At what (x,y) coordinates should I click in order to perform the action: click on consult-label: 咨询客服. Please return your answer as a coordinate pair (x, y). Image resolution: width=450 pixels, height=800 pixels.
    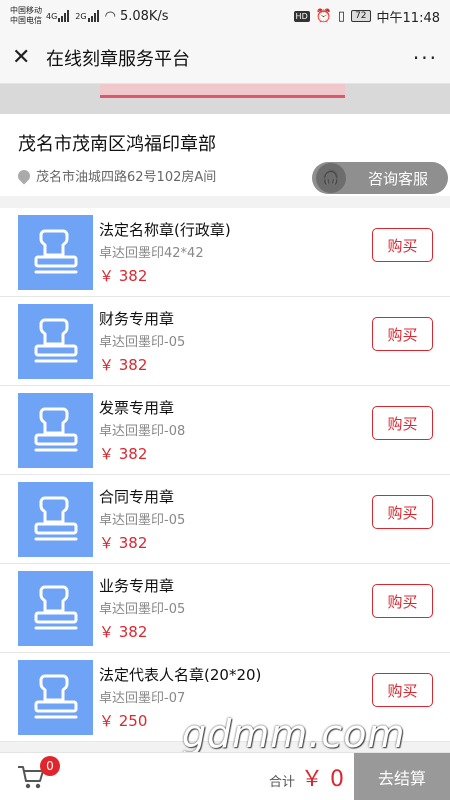
    Looking at the image, I should click on (398, 178).